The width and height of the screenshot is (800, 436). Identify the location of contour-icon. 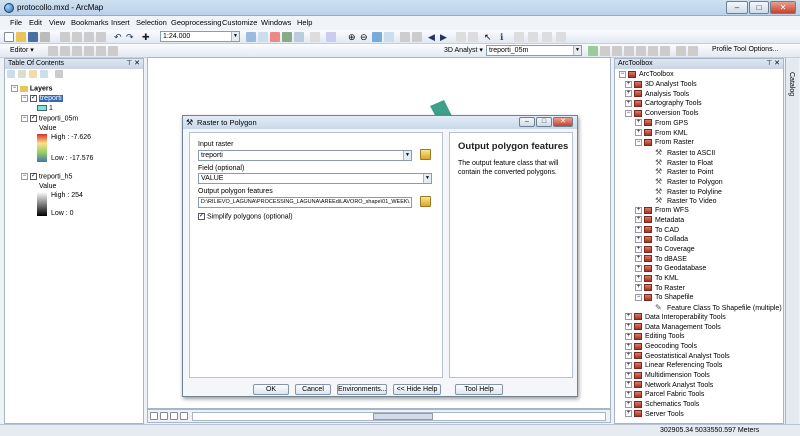
(593, 51).